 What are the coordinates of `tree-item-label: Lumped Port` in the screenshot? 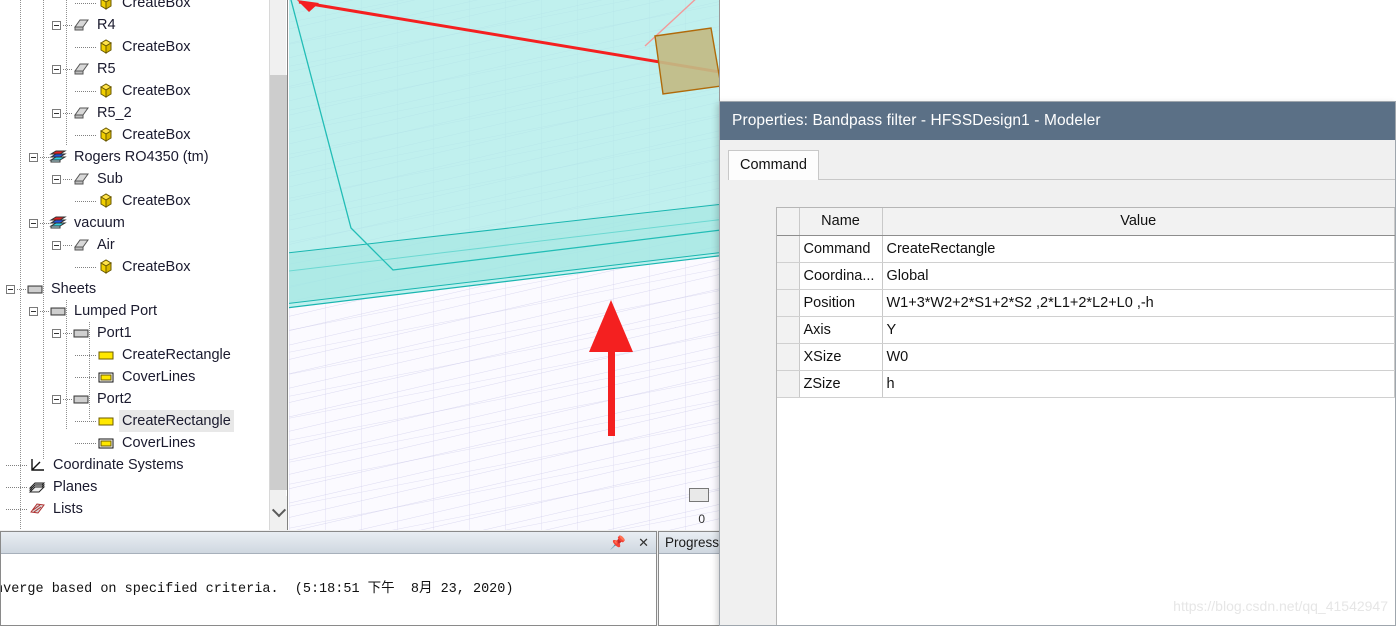 It's located at (116, 311).